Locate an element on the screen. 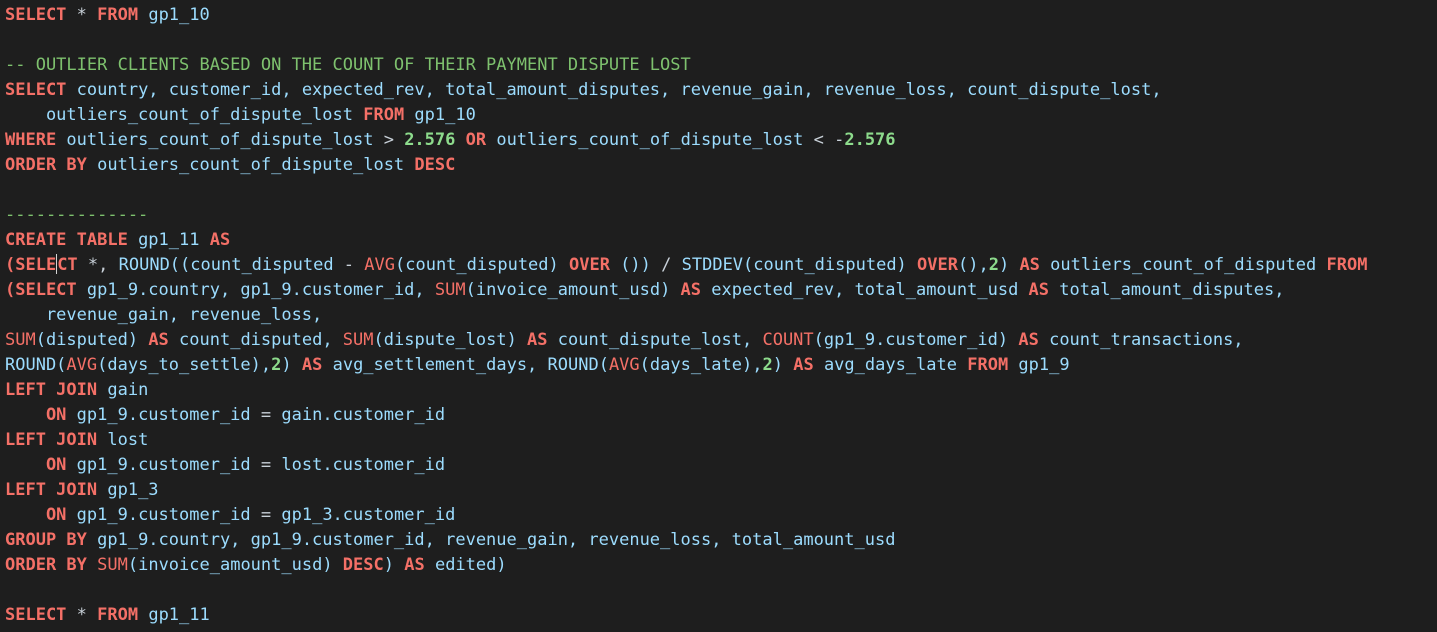  code-token: (), is located at coordinates (973, 265).